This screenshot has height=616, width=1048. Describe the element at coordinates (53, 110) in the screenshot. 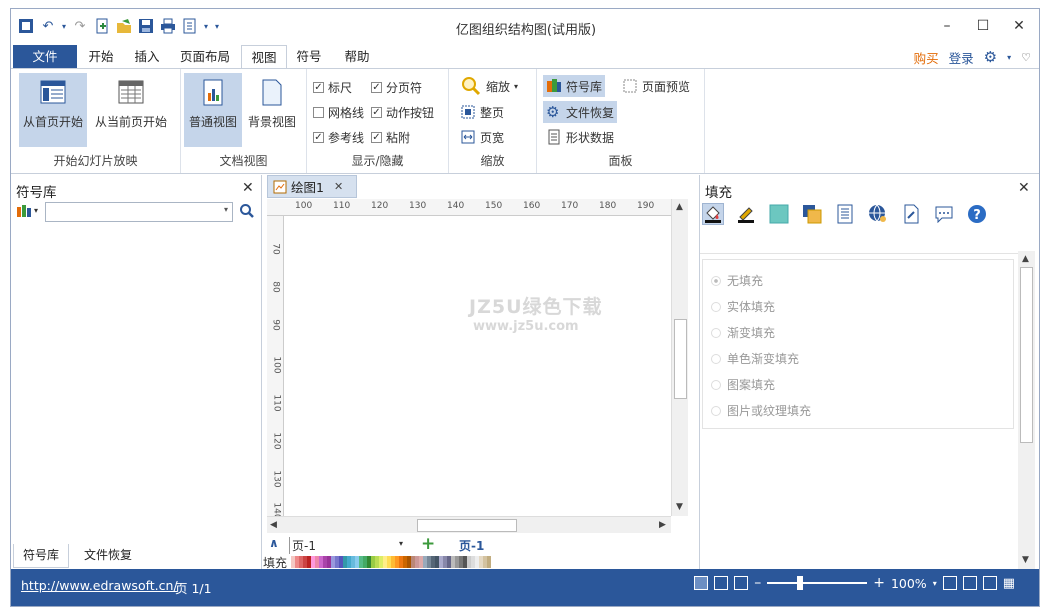

I see `from-first-page-button: 从首页开始` at that location.